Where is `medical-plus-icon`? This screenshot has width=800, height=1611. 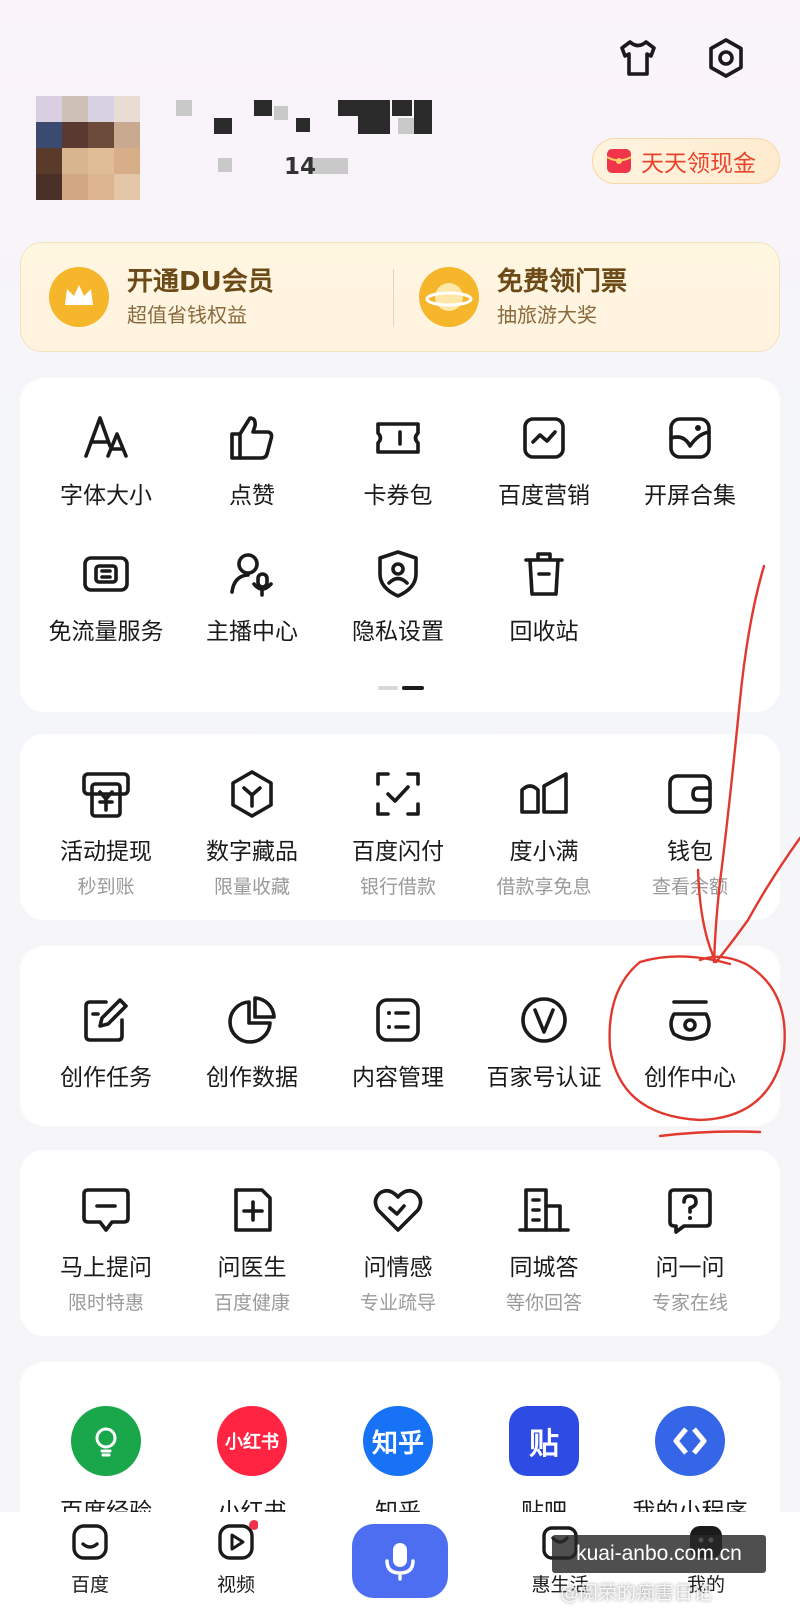 medical-plus-icon is located at coordinates (253, 1210).